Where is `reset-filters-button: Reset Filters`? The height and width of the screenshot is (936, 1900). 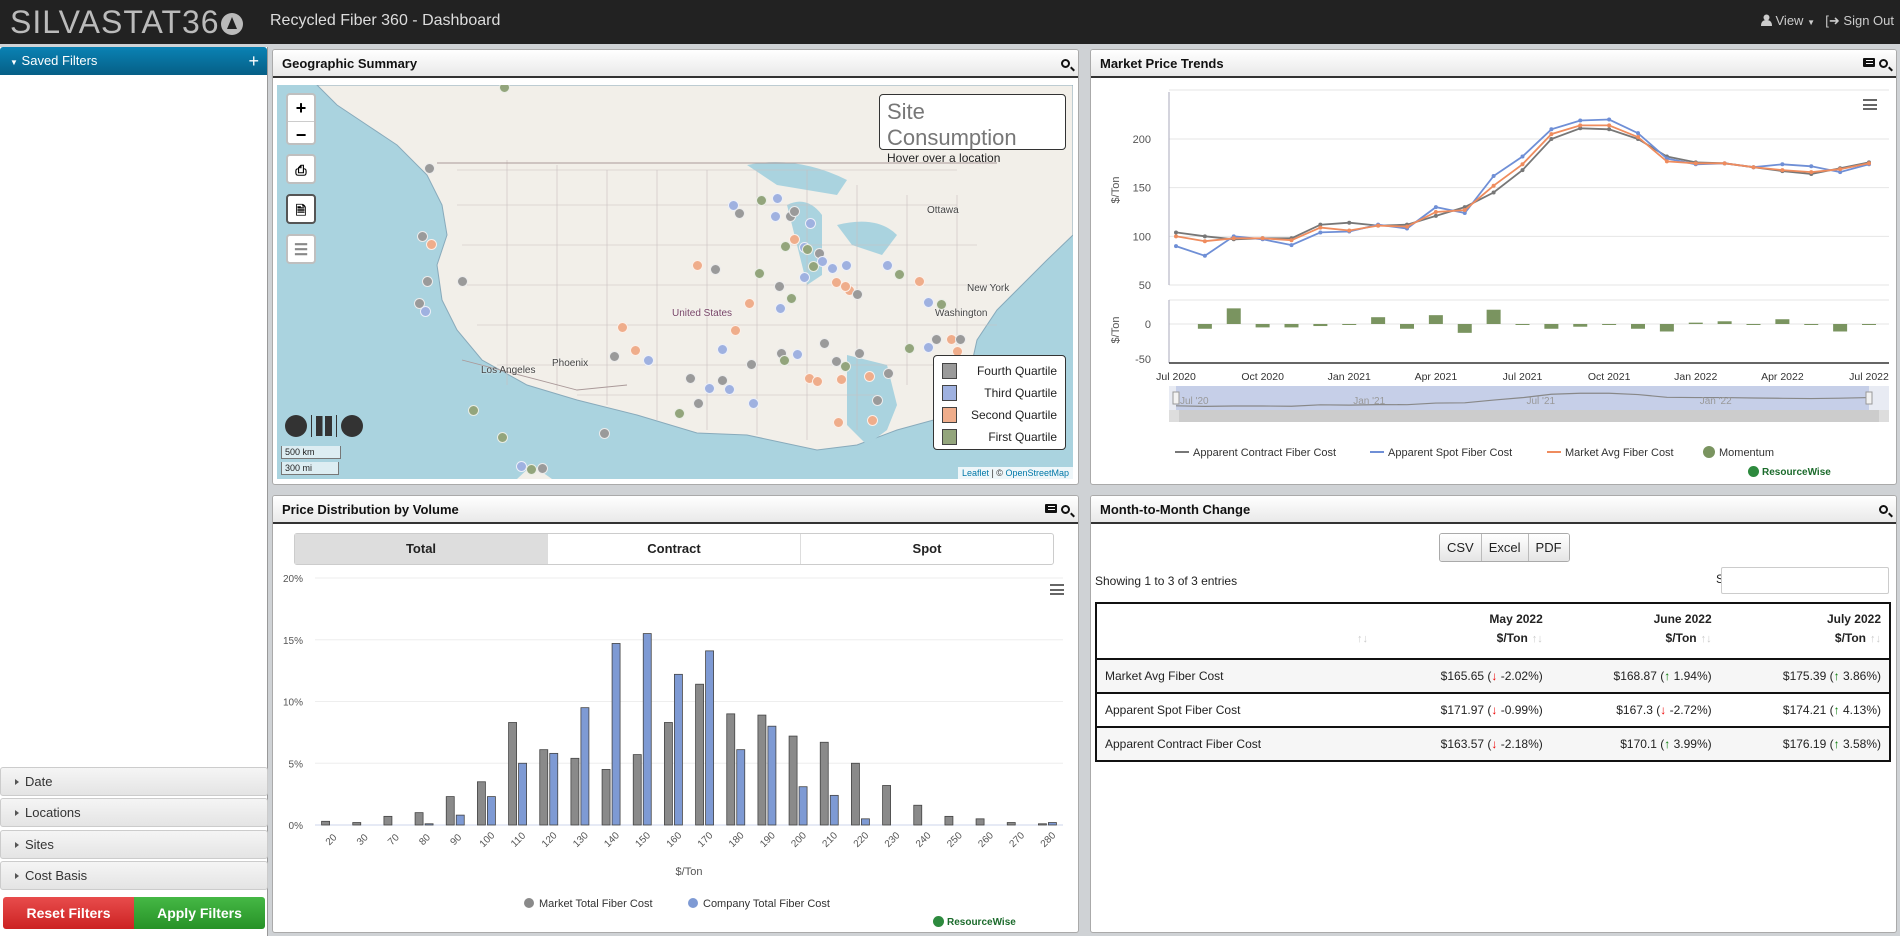
reset-filters-button: Reset Filters is located at coordinates (68, 913).